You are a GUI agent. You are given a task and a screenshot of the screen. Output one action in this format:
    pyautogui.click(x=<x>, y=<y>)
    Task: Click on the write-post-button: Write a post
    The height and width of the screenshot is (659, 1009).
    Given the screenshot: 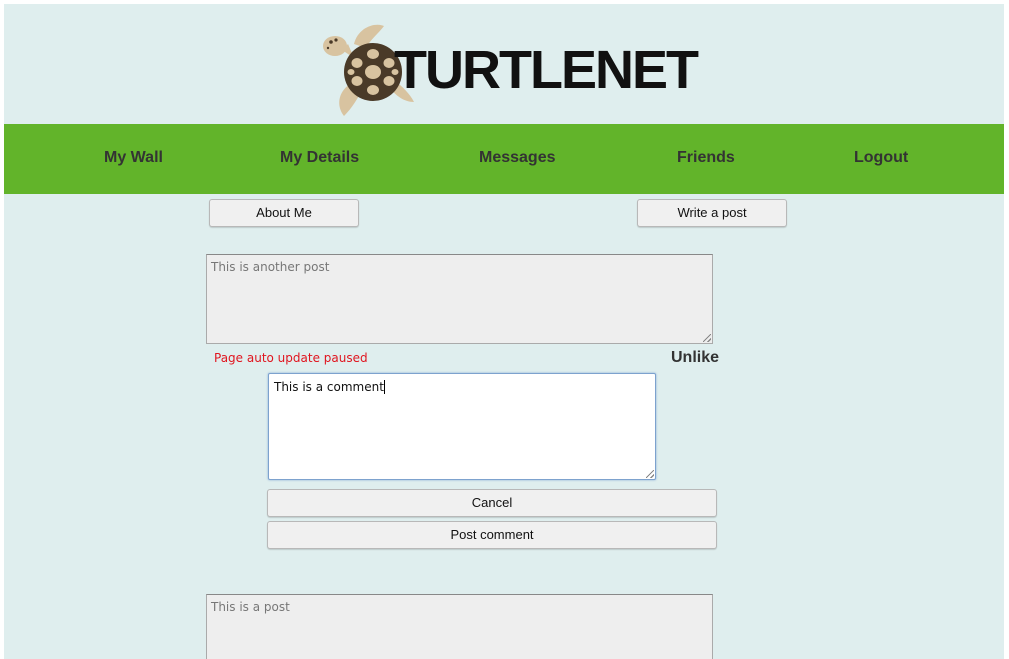 What is the action you would take?
    pyautogui.click(x=712, y=213)
    